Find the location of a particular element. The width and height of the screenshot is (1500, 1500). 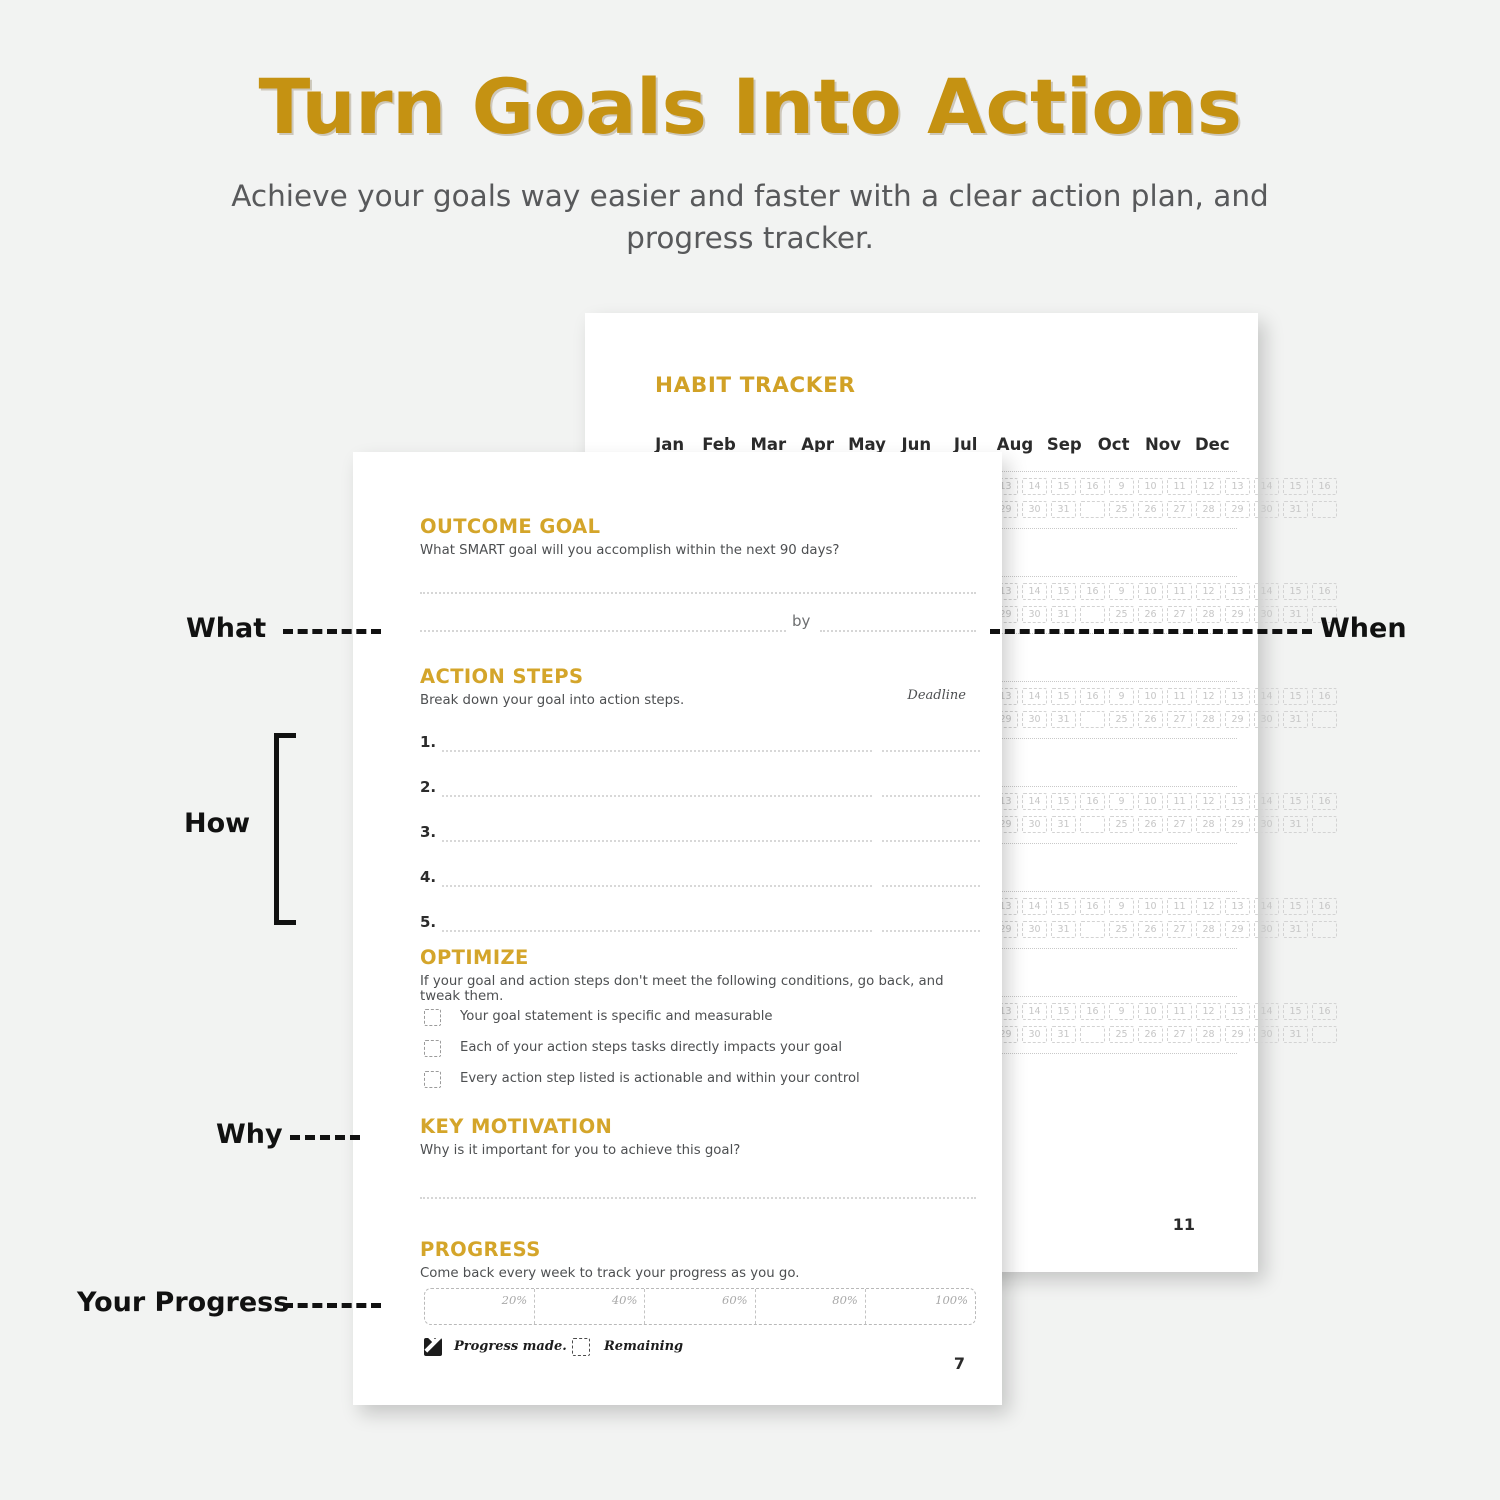

action-step-row: 2. is located at coordinates (700, 789).